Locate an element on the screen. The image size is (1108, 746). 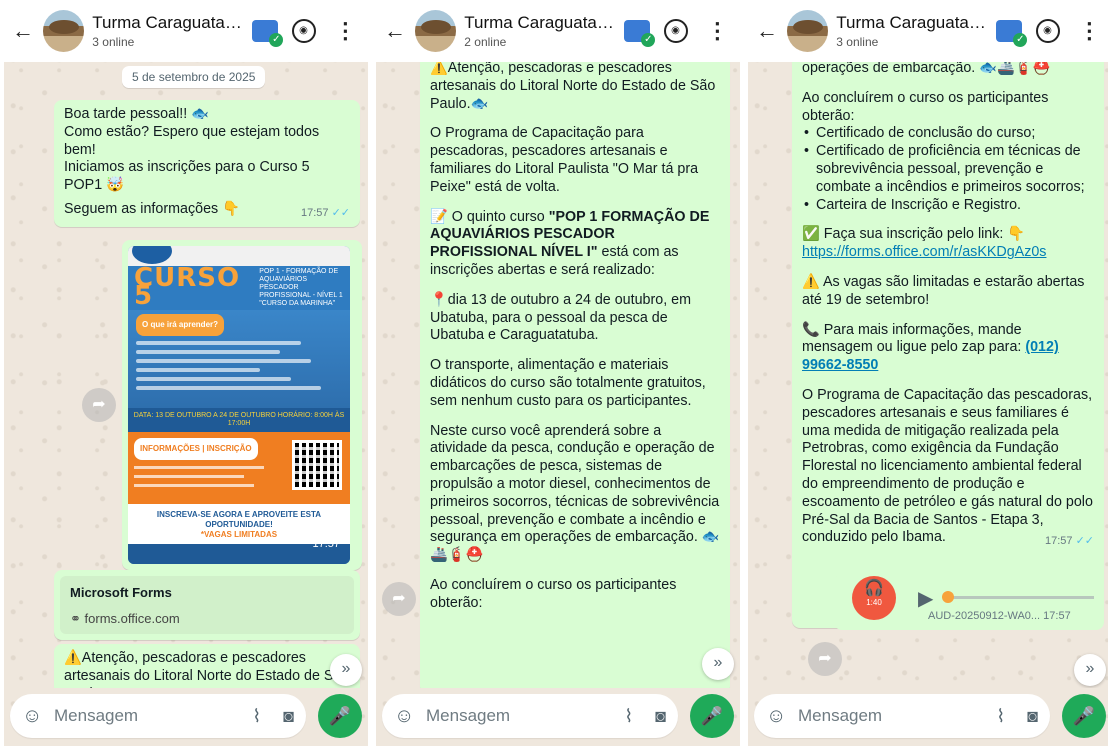
play-icon: ▶ is located at coordinates (925, 598).